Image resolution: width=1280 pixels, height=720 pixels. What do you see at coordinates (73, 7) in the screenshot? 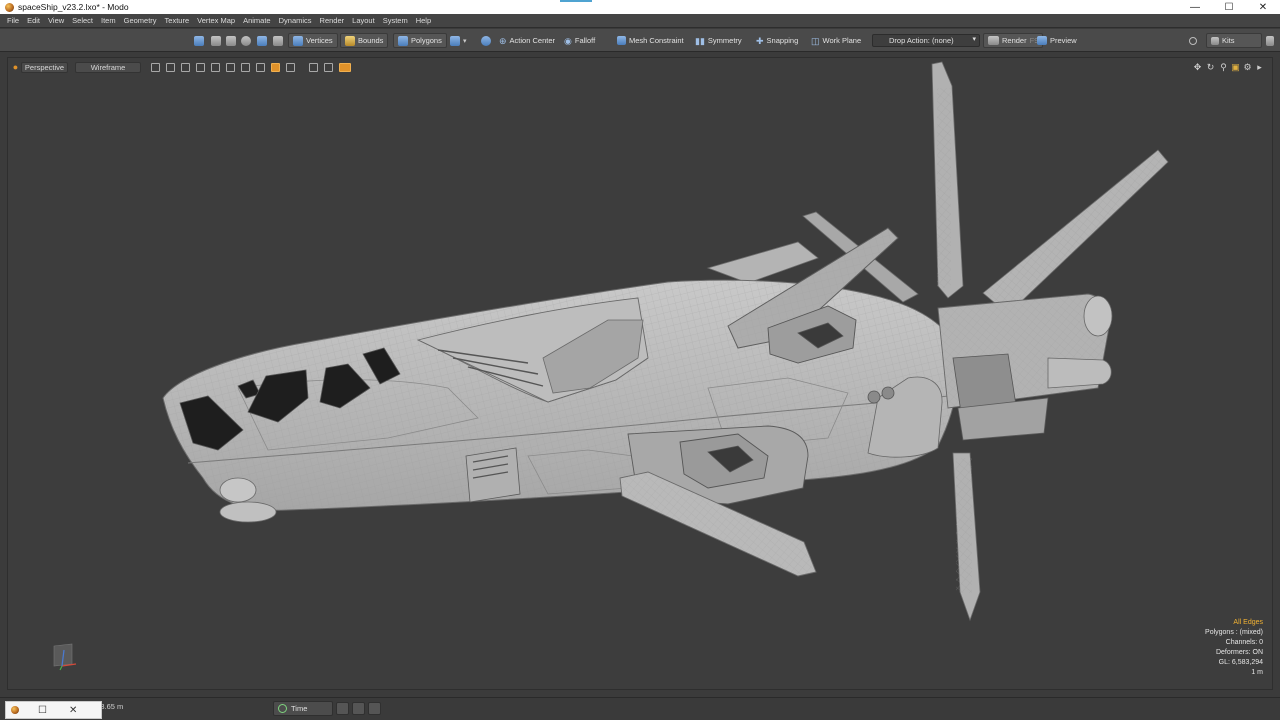
I see `window-title: spaceShip_v23.2.lxo* - Modo` at bounding box center [73, 7].